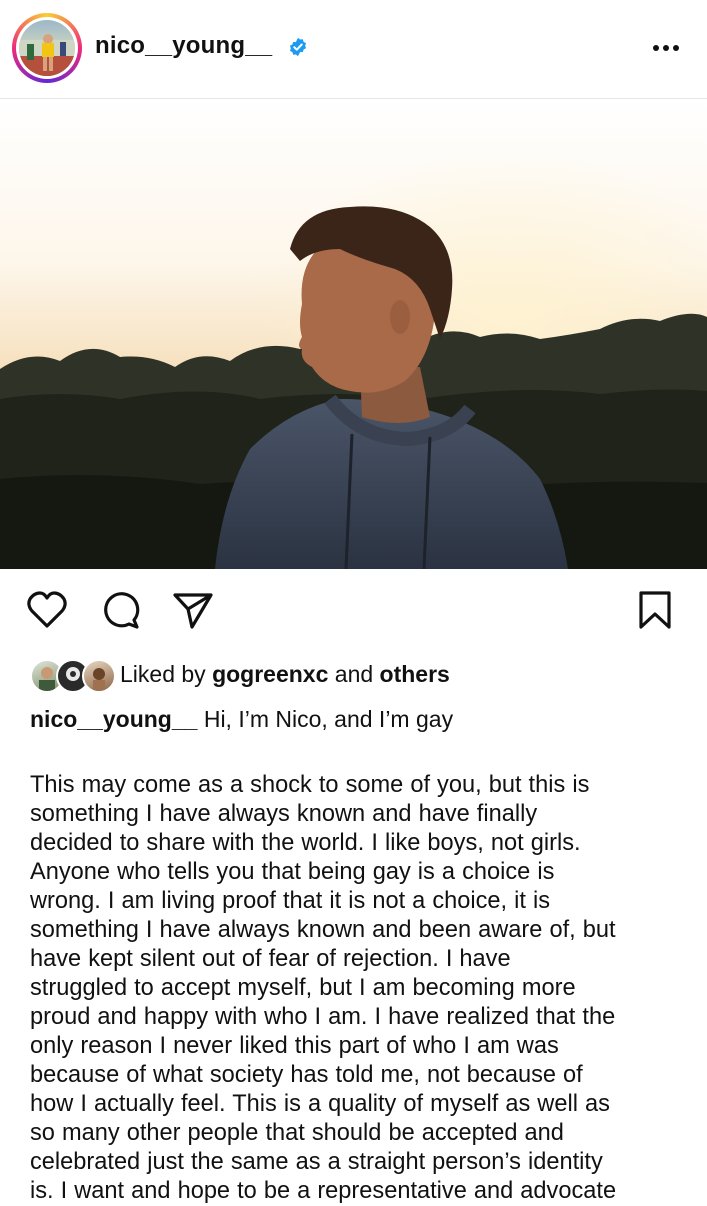 The image size is (707, 1206). What do you see at coordinates (73, 676) in the screenshot?
I see `liker-avatars` at bounding box center [73, 676].